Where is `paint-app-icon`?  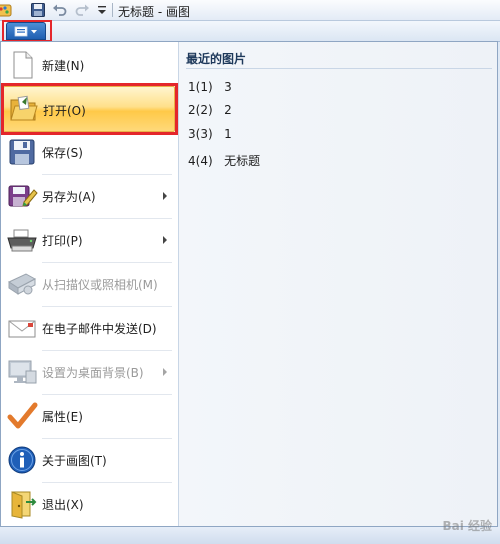 paint-app-icon is located at coordinates (6, 10).